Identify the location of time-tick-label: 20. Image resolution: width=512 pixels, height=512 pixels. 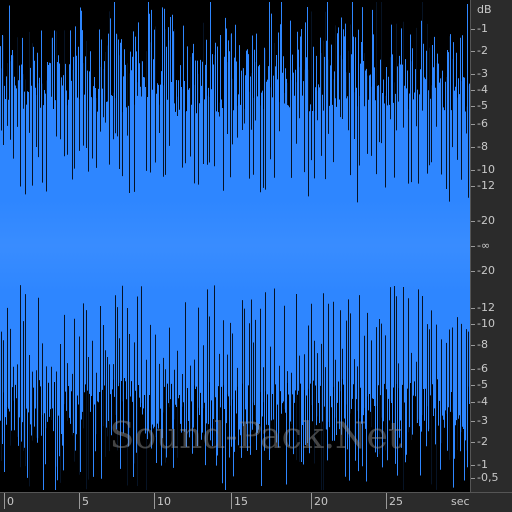
(321, 501).